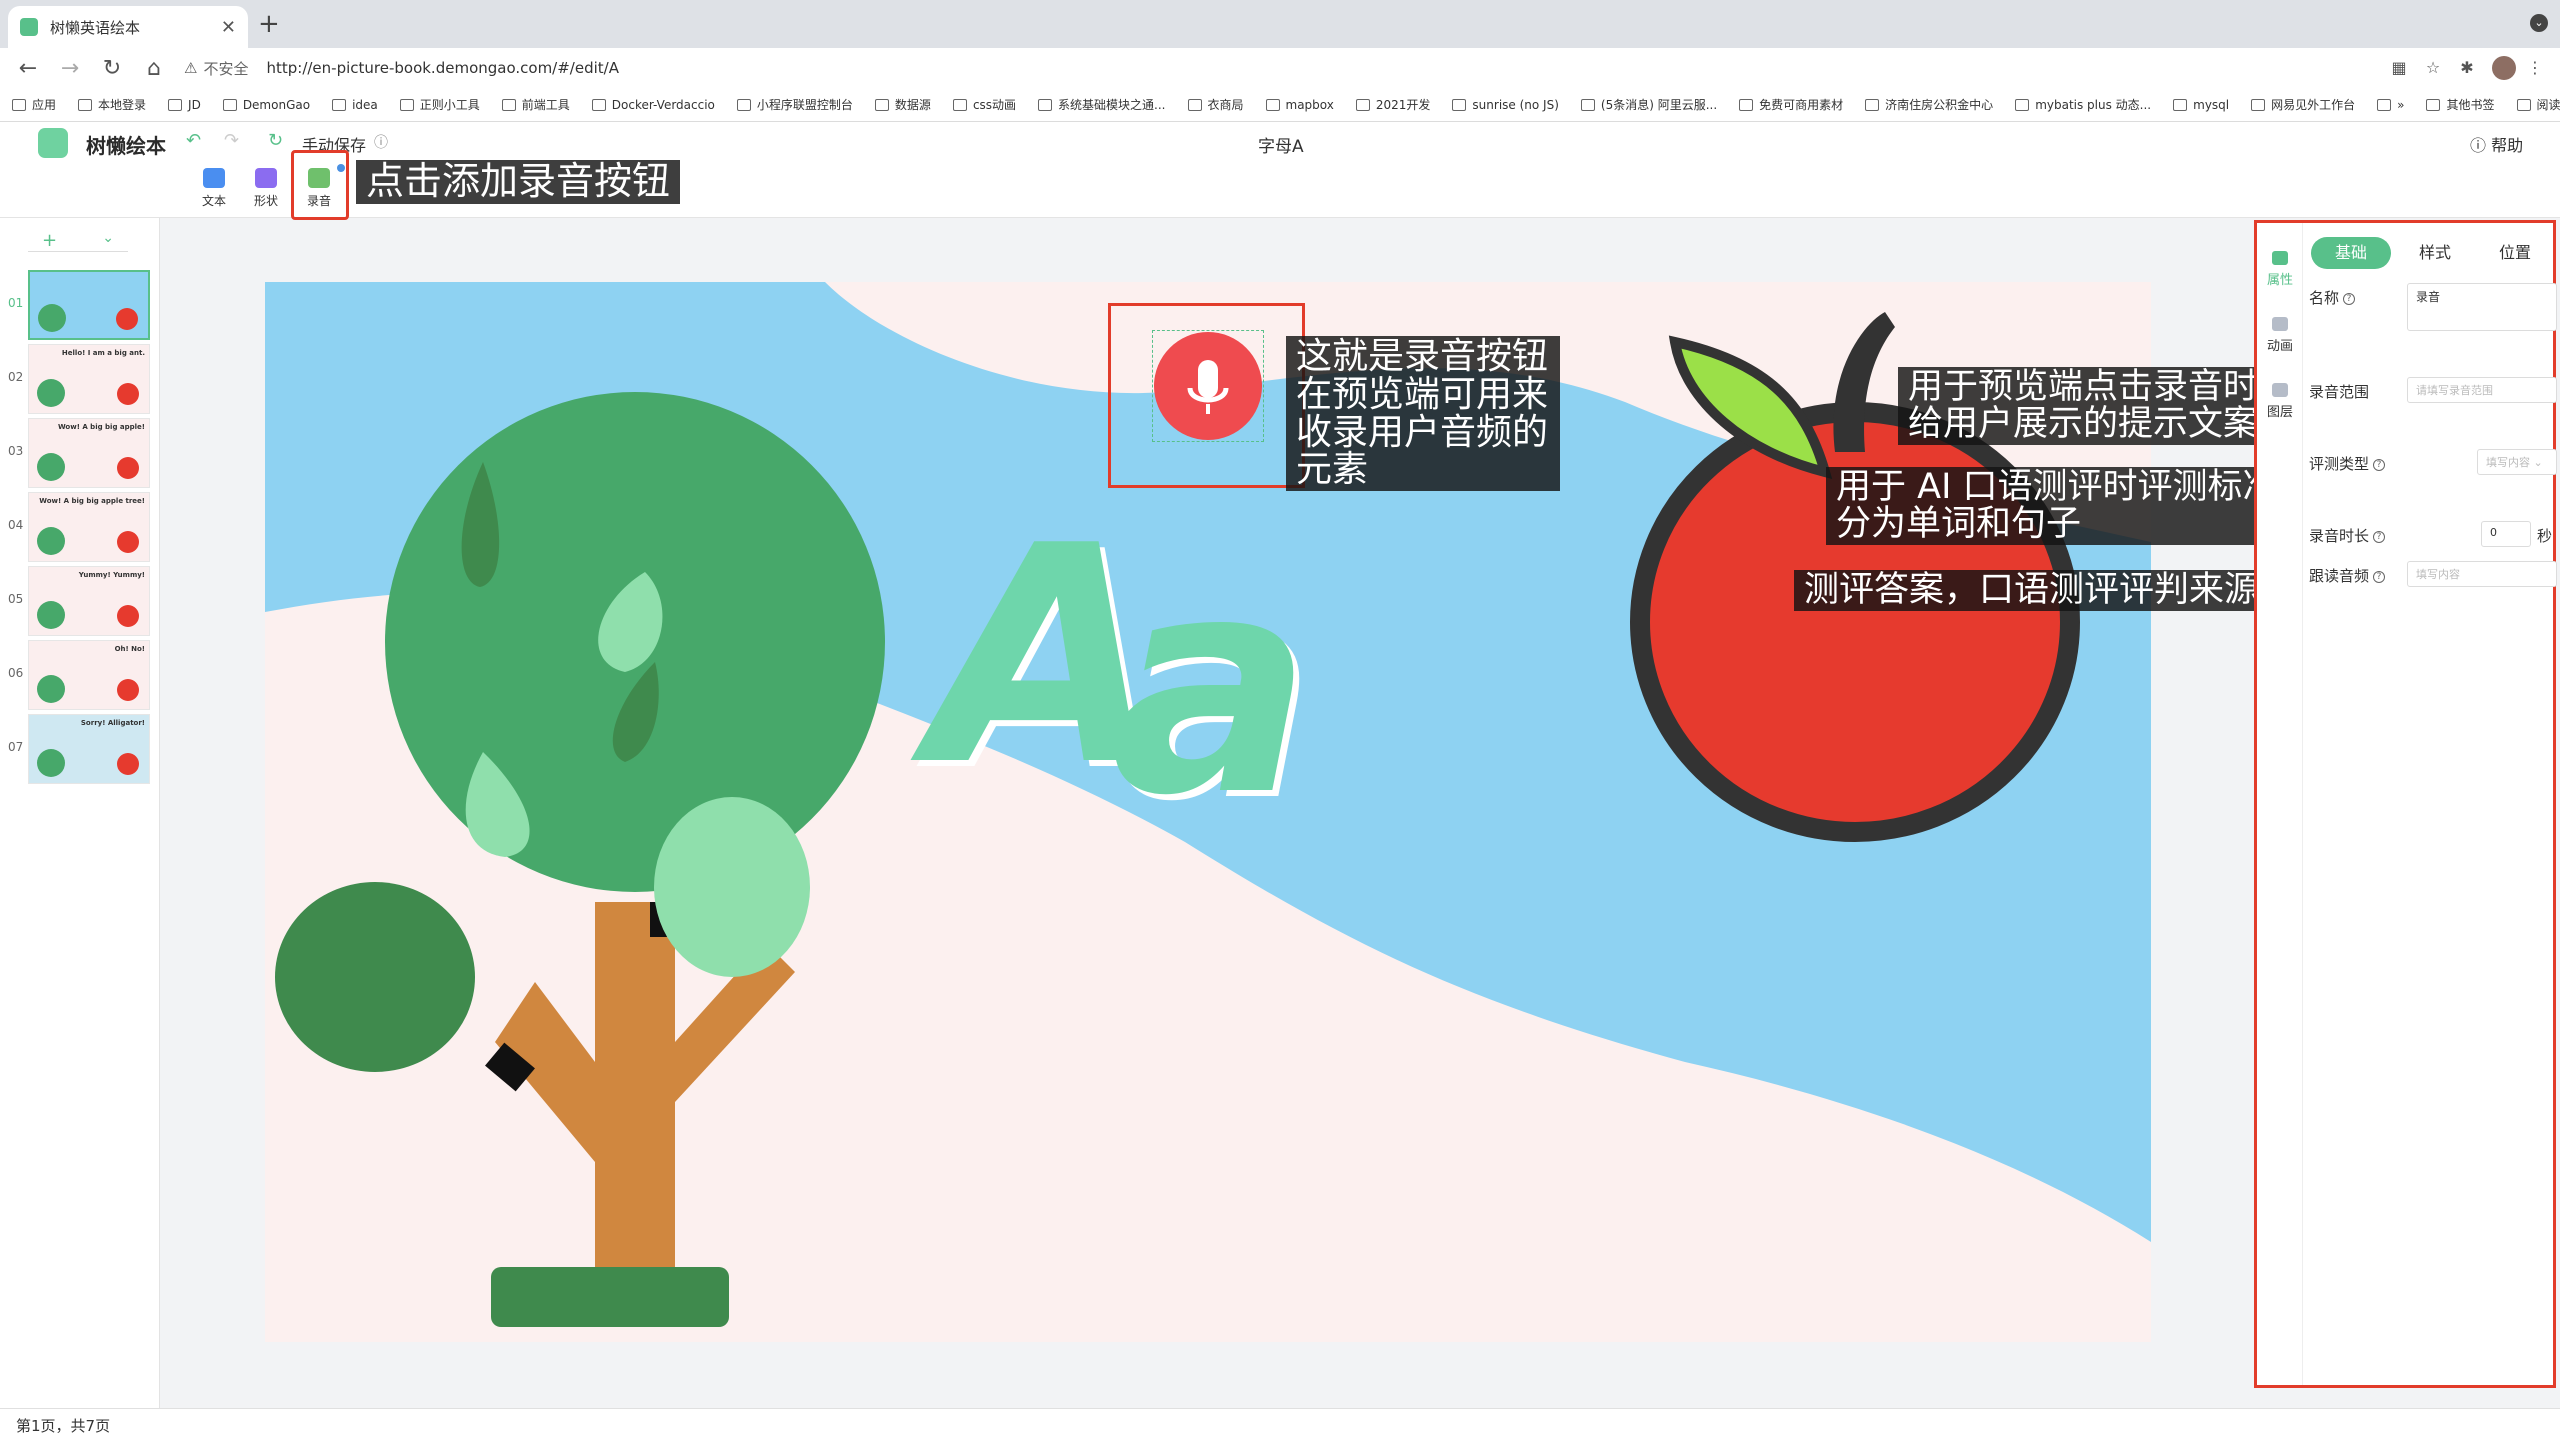  I want to click on bookmark-item: 免费可商用素材, so click(1791, 104).